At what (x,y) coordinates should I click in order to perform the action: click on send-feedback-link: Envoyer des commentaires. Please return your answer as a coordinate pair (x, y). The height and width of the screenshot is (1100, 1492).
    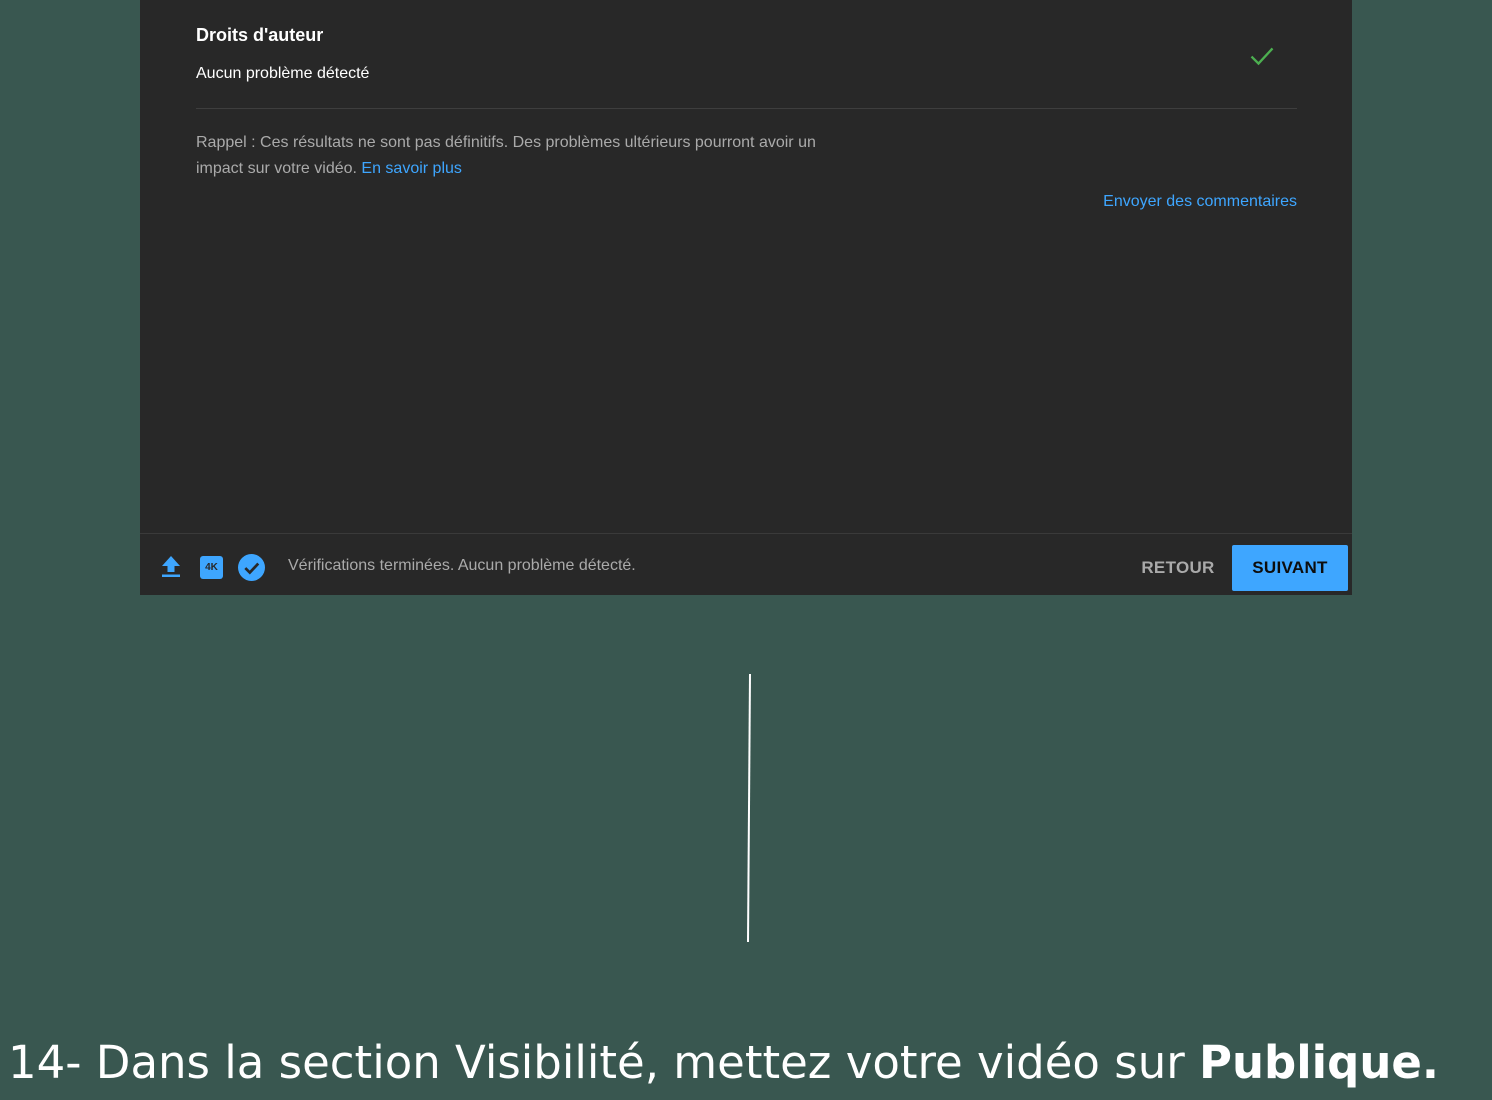
    Looking at the image, I should click on (1200, 202).